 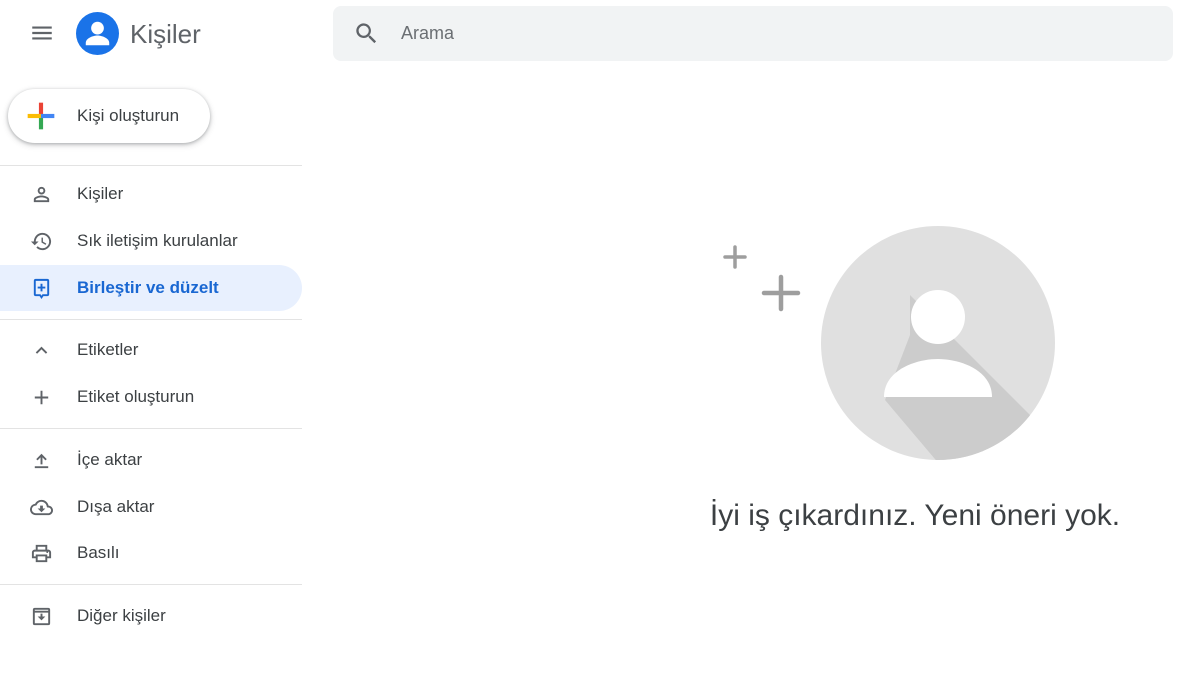 I want to click on sidebar-item-frequent: Sık iletişim kurulanlar, so click(x=151, y=241).